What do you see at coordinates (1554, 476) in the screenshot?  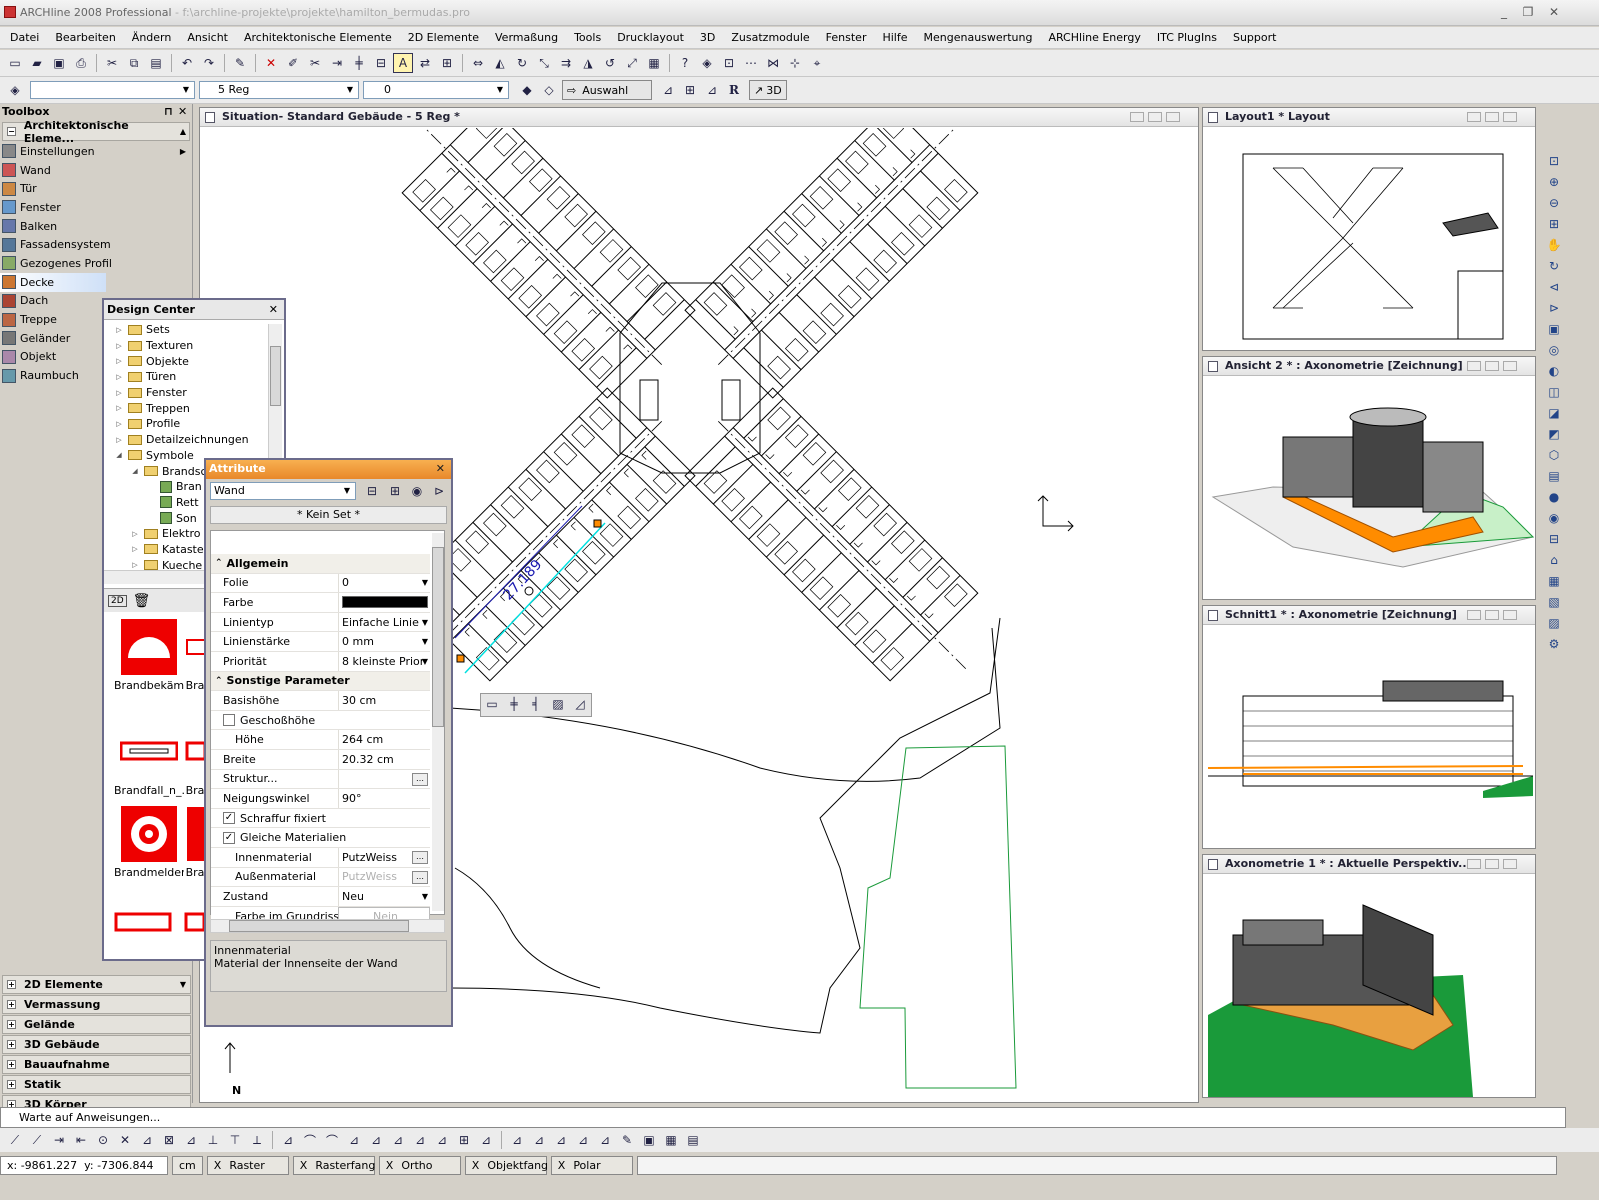 I see `front-icon: ▤` at bounding box center [1554, 476].